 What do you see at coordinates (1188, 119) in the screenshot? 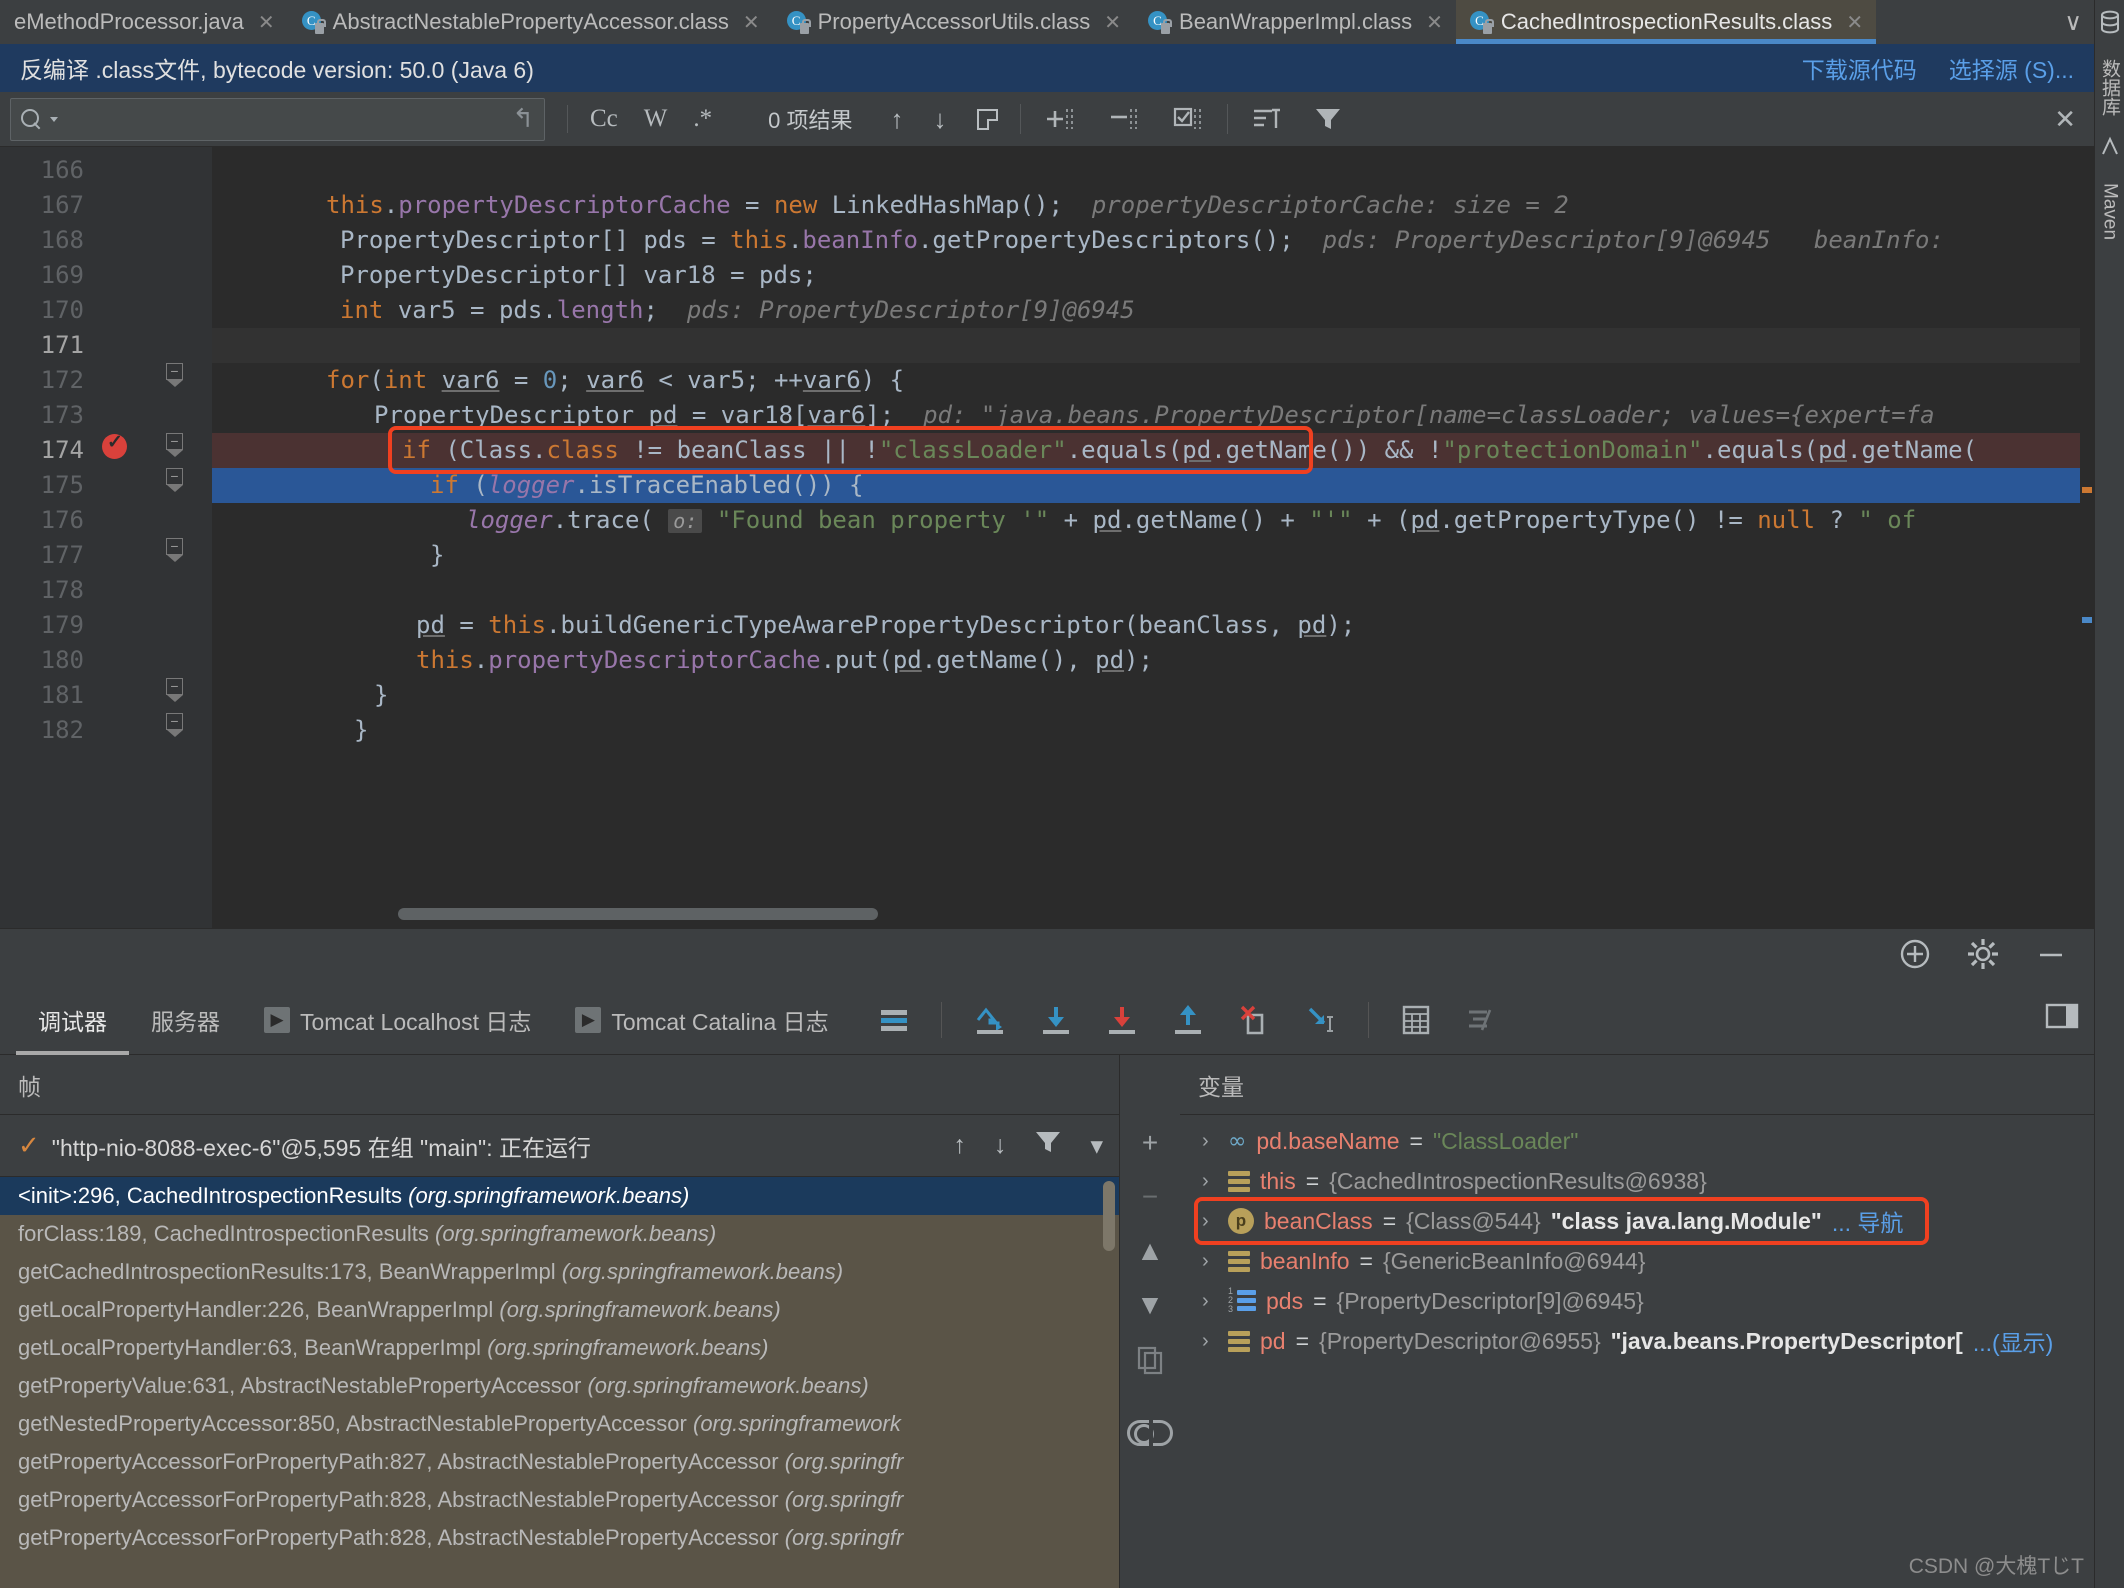
I see `select-all-matches-icon` at bounding box center [1188, 119].